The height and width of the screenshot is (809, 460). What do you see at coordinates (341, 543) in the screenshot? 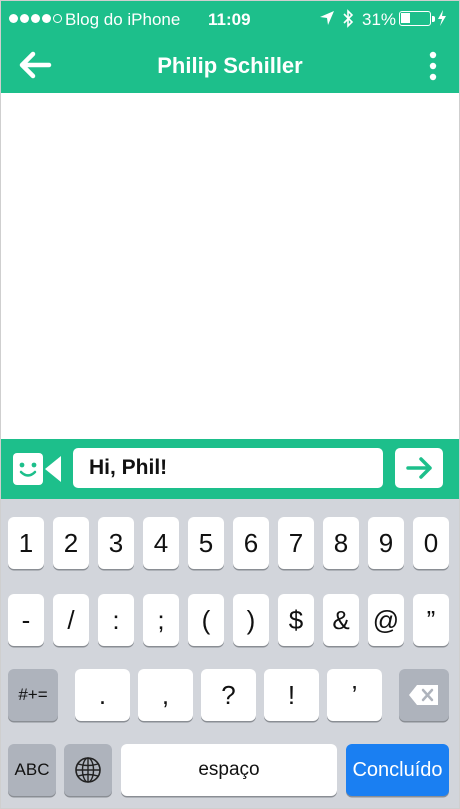
I see `key-8: 8` at bounding box center [341, 543].